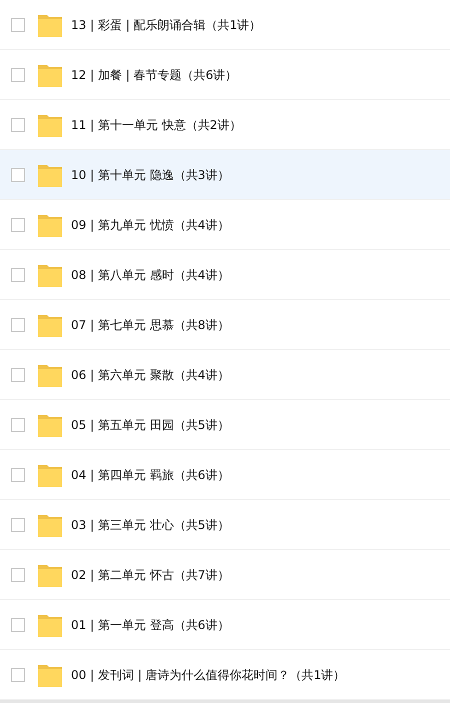  I want to click on folder-row: 09 | 第九单元 忧愤（共4讲）, so click(225, 225).